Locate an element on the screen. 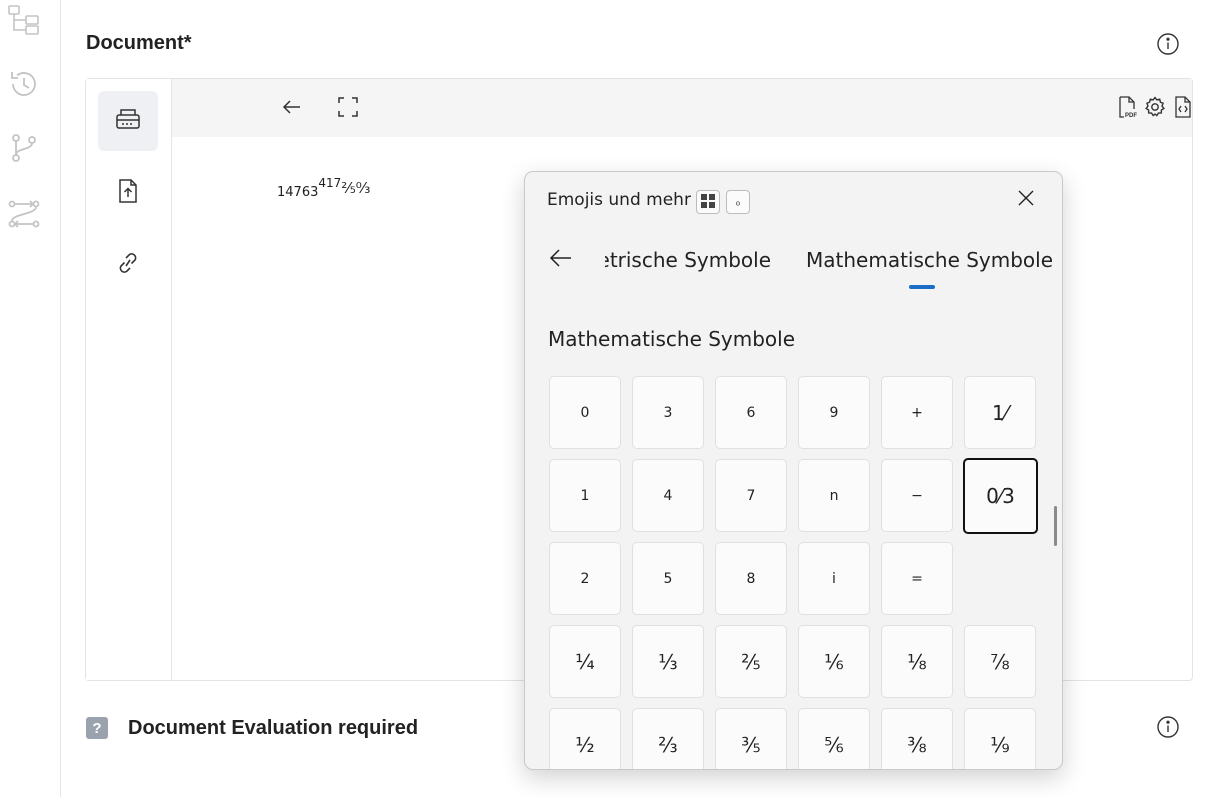  history-icon is located at coordinates (24, 84).